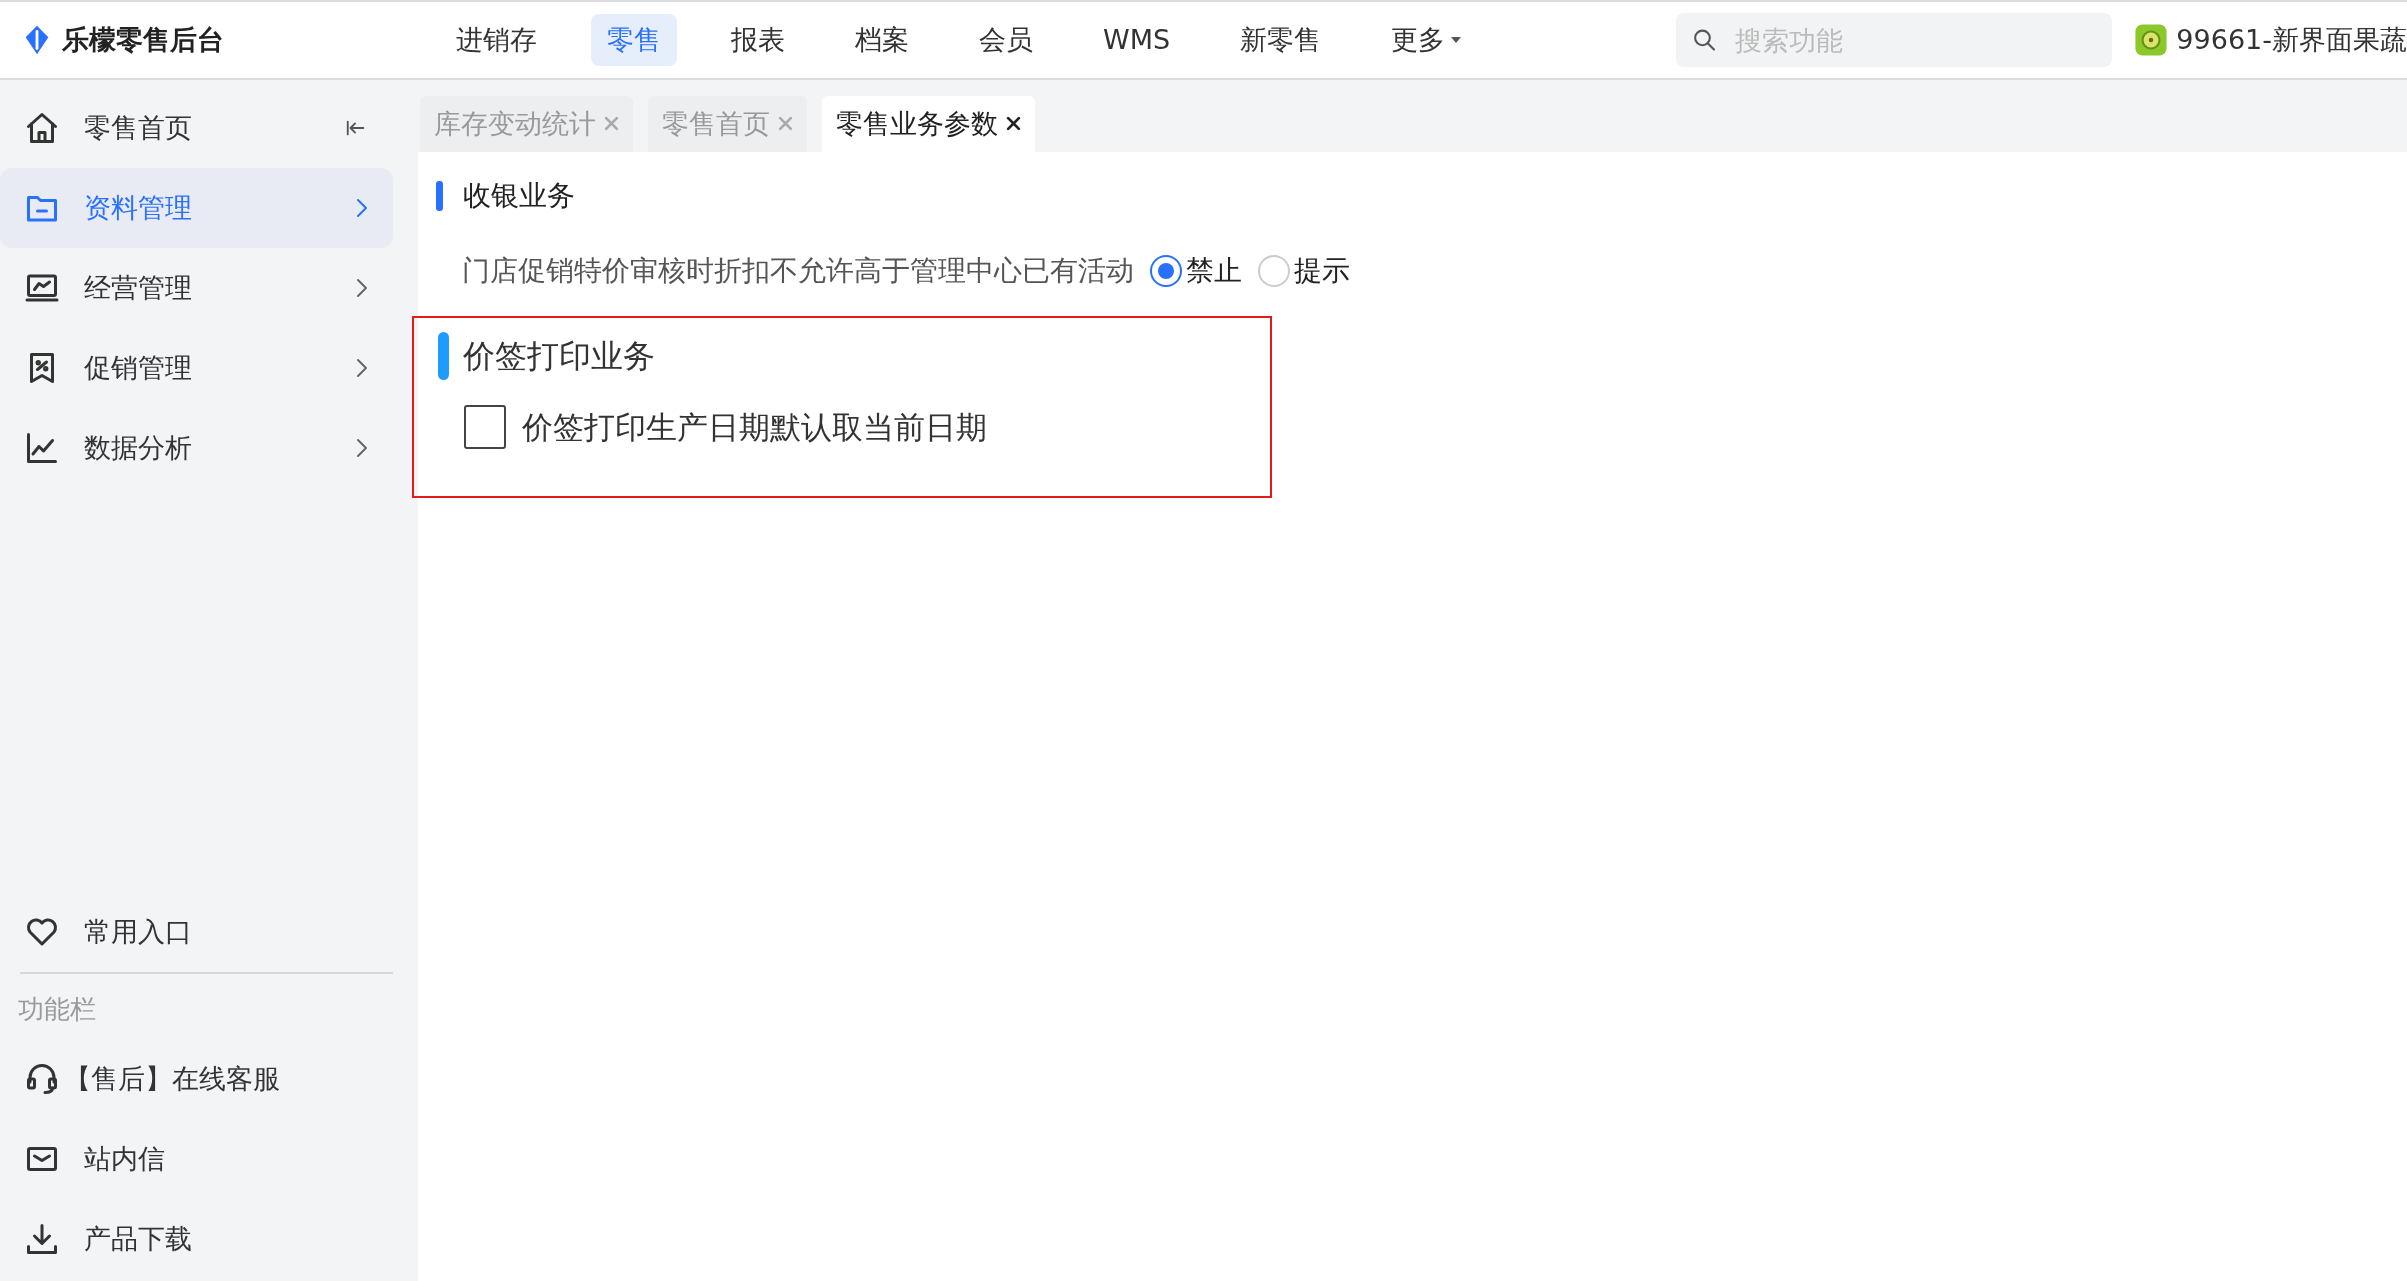 Image resolution: width=2407 pixels, height=1281 pixels. I want to click on section-label: 功能栏, so click(57, 1009).